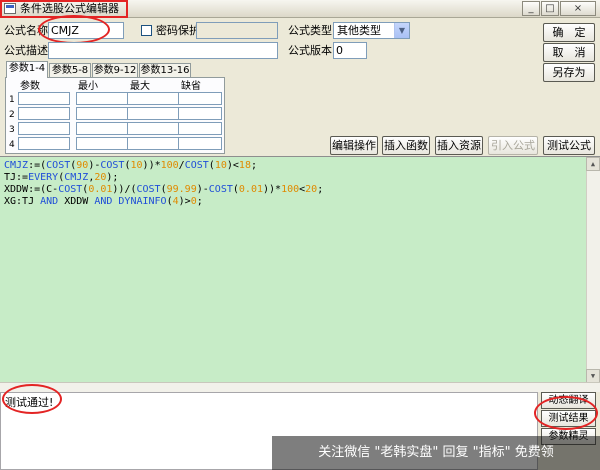 This screenshot has height=470, width=600. I want to click on param-panel: 参数 最小 最大 缺省 1 2 3 4, so click(115, 115).